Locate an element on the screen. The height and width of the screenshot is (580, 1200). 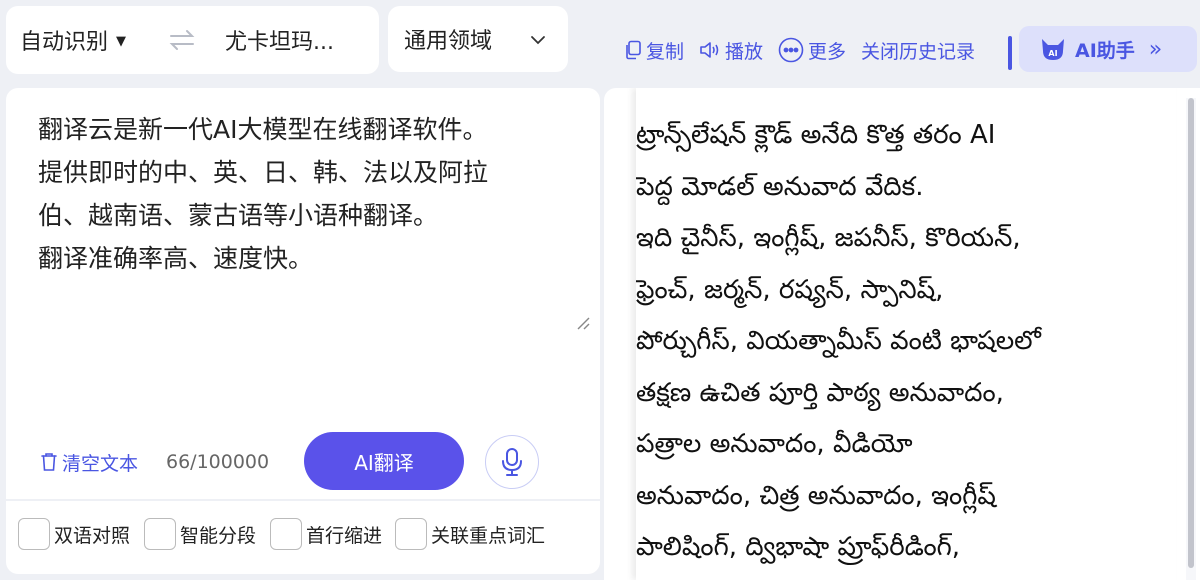
related-keywords-option: 关联重点词汇 is located at coordinates (470, 534).